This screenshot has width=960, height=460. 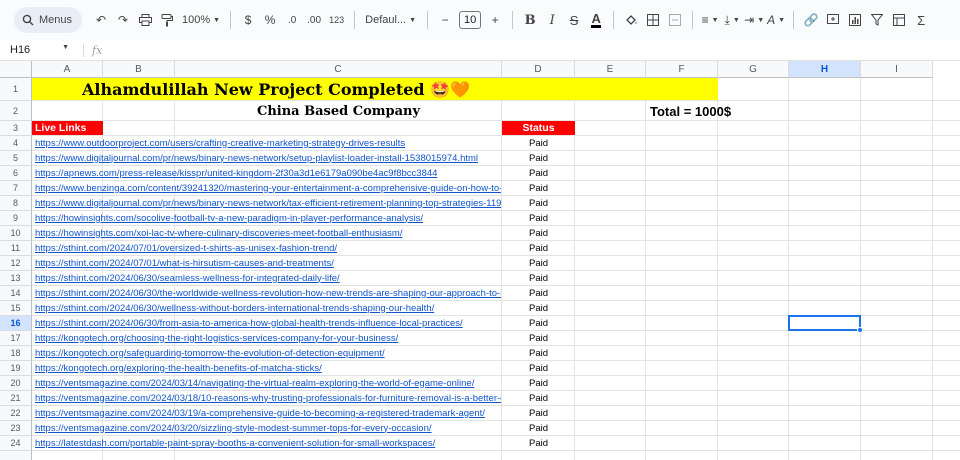 I want to click on row-header: 16, so click(x=16, y=323).